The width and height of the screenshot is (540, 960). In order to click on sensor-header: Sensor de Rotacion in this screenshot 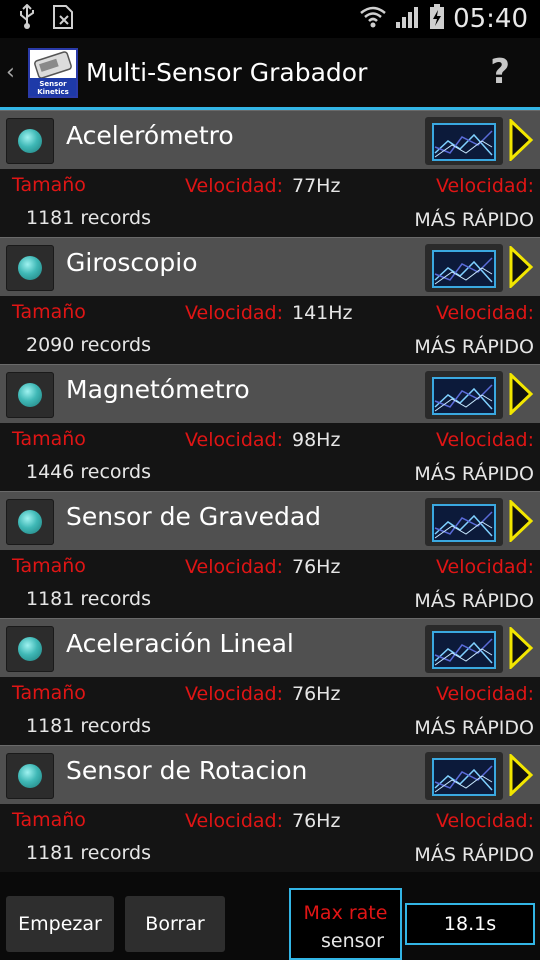, I will do `click(270, 774)`.